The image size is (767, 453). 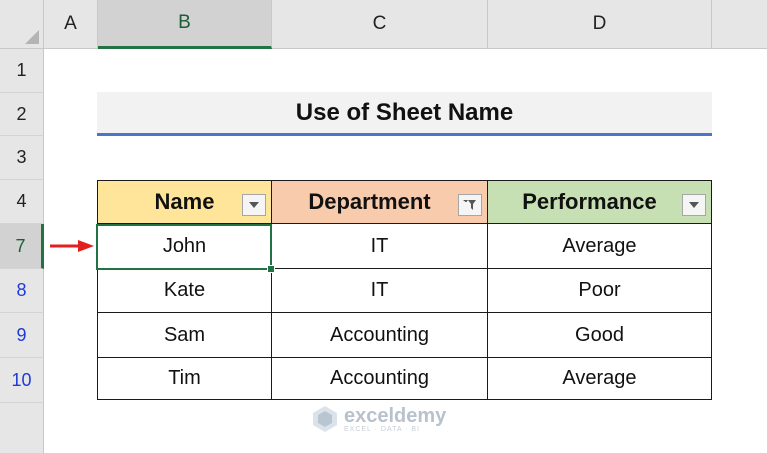 I want to click on table-cell: Poor, so click(x=600, y=291).